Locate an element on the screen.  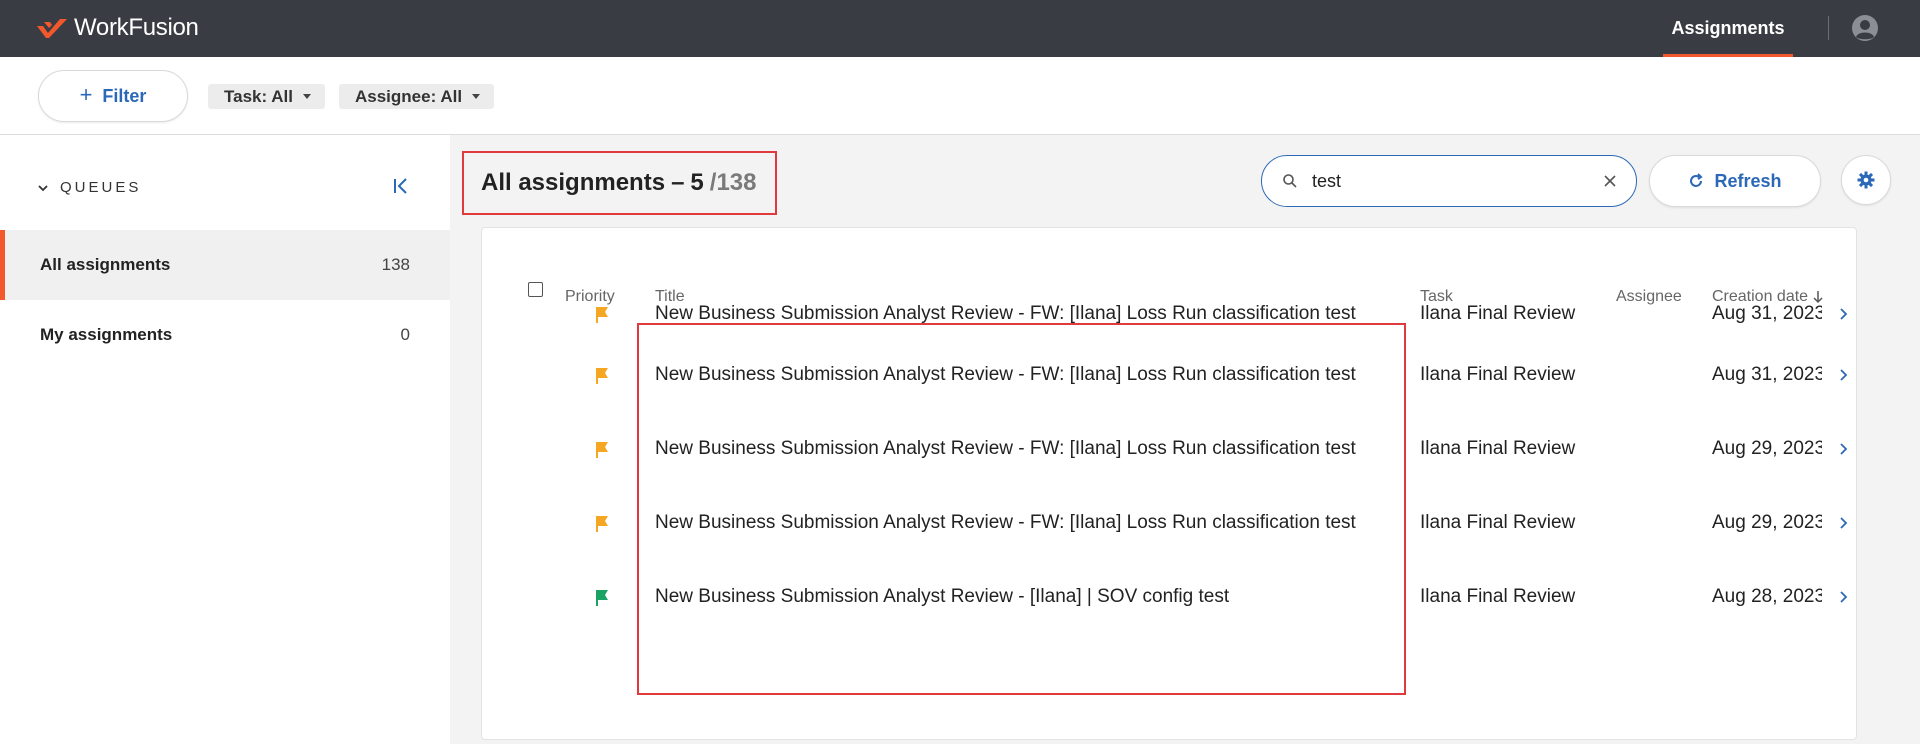
refresh-button-label: Refresh is located at coordinates (1748, 180).